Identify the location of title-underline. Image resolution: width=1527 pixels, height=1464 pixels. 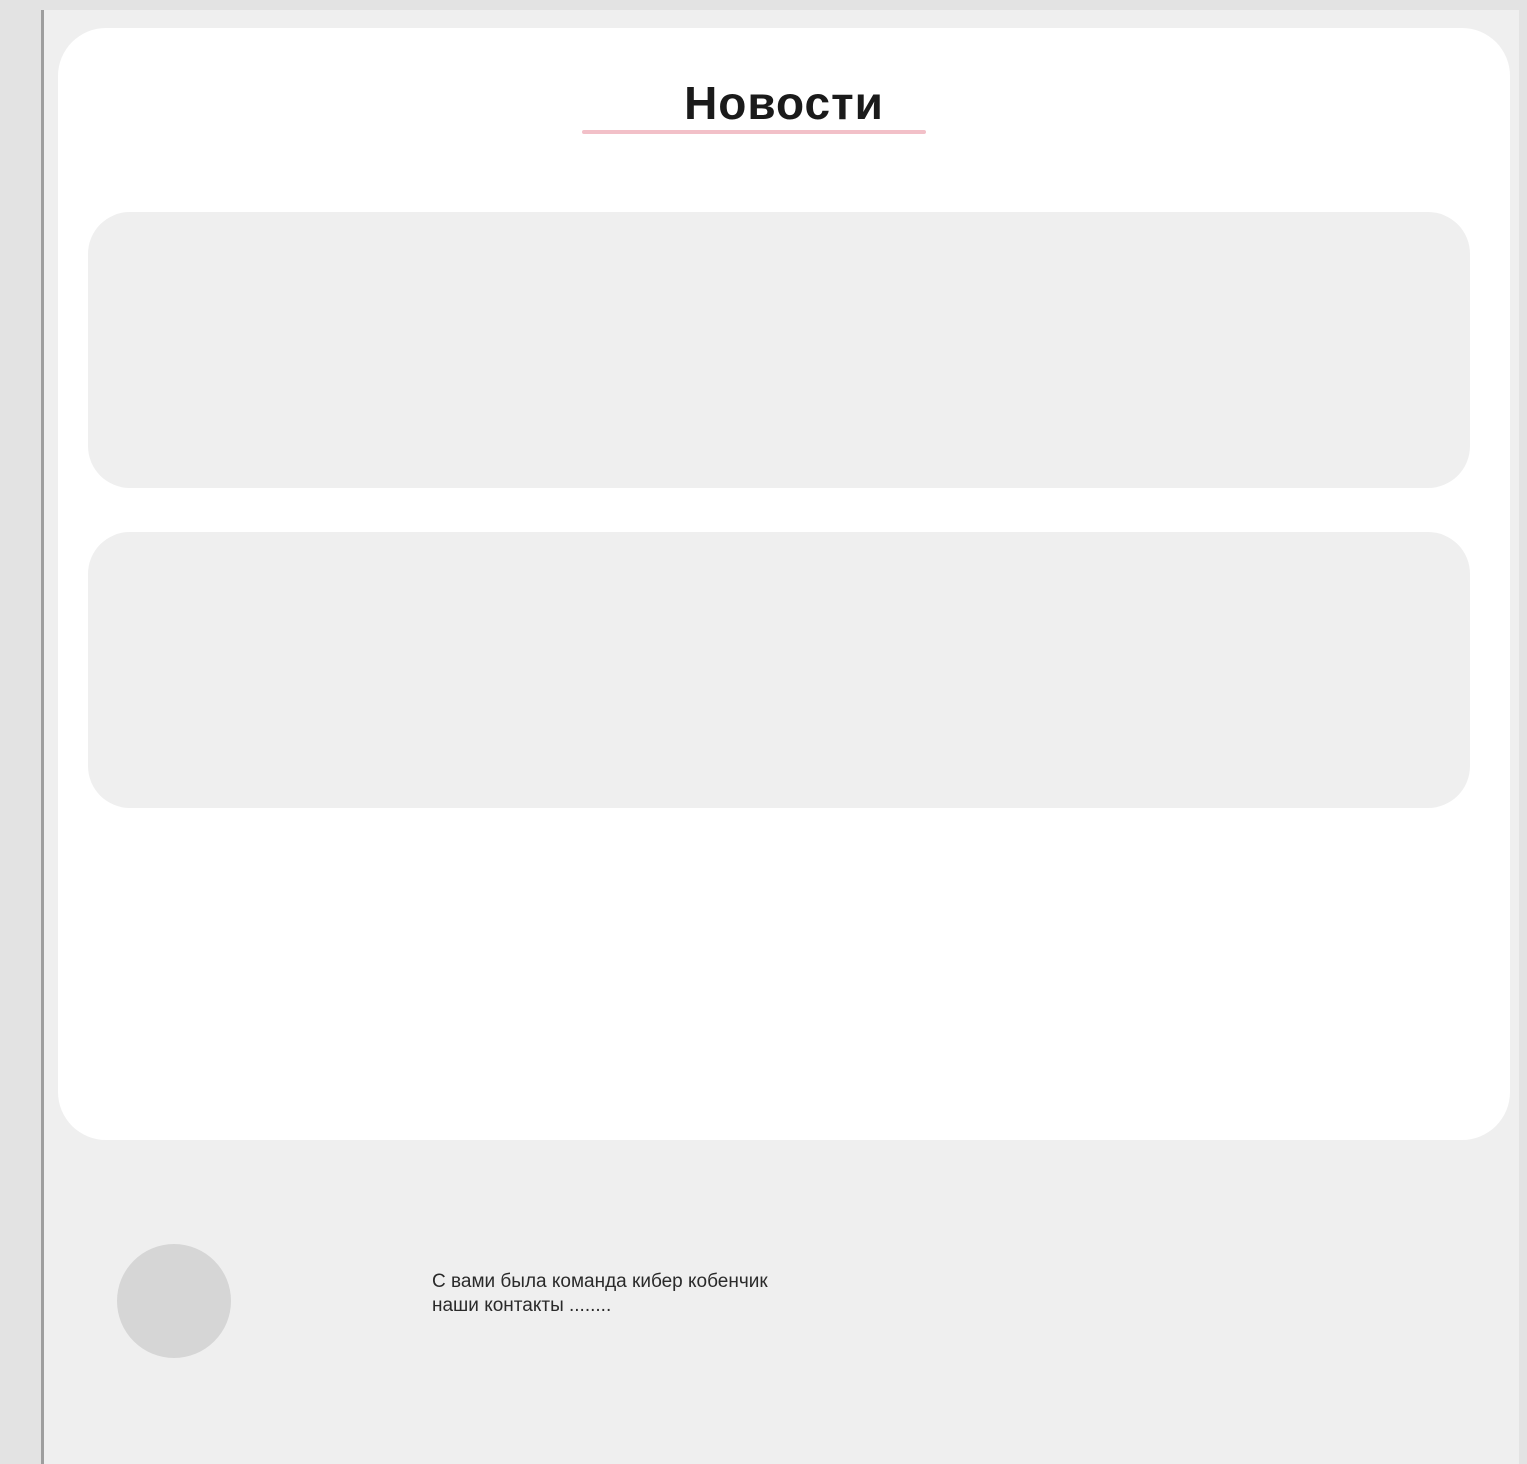
(754, 132).